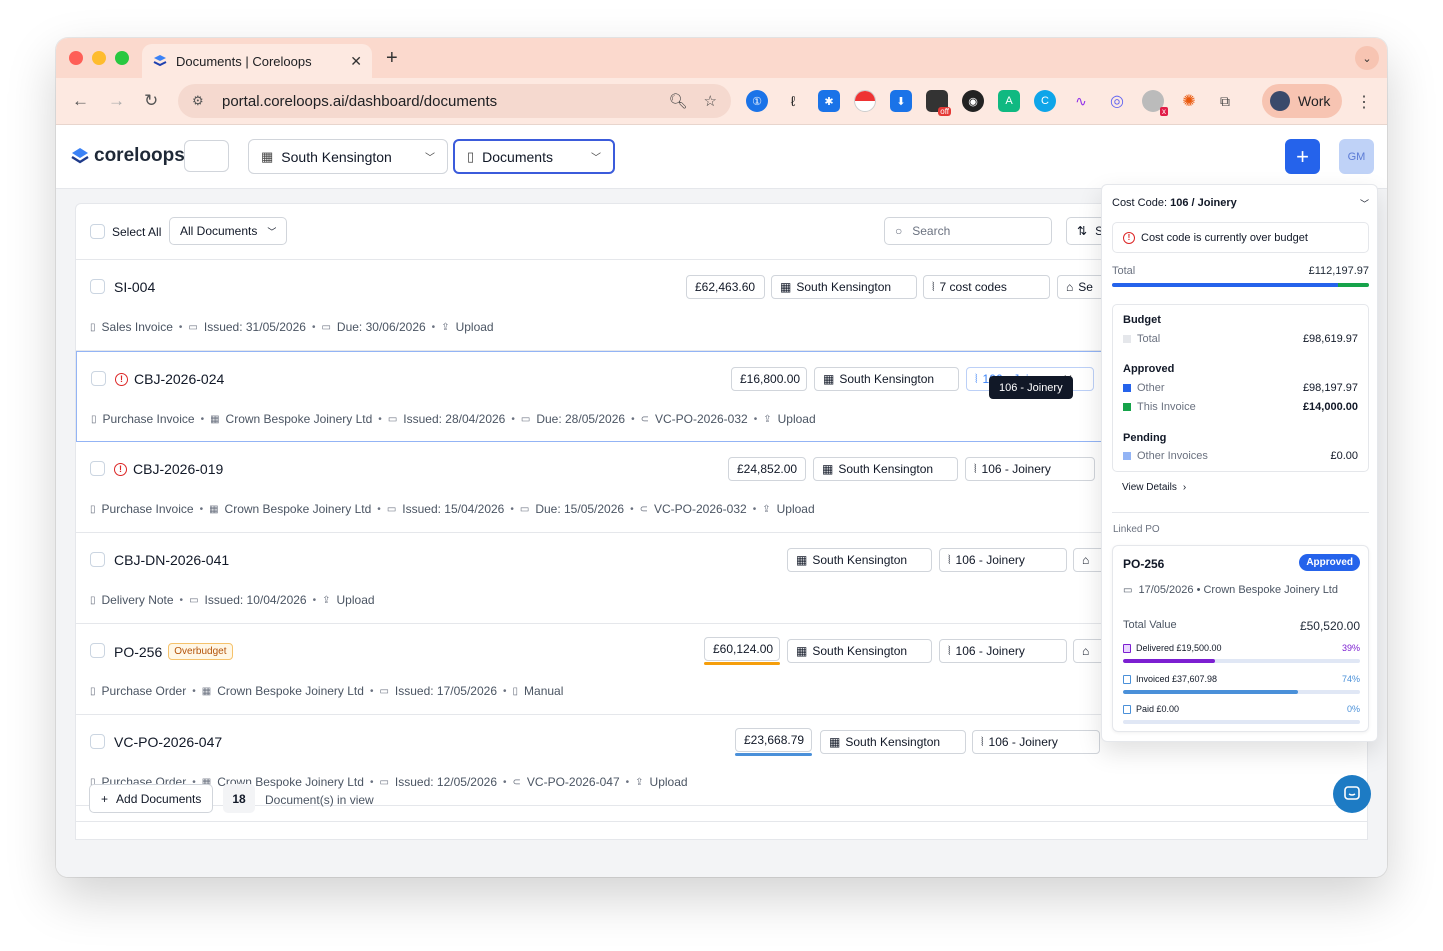 This screenshot has height=951, width=1443. What do you see at coordinates (76, 58) in the screenshot?
I see `close-window-button` at bounding box center [76, 58].